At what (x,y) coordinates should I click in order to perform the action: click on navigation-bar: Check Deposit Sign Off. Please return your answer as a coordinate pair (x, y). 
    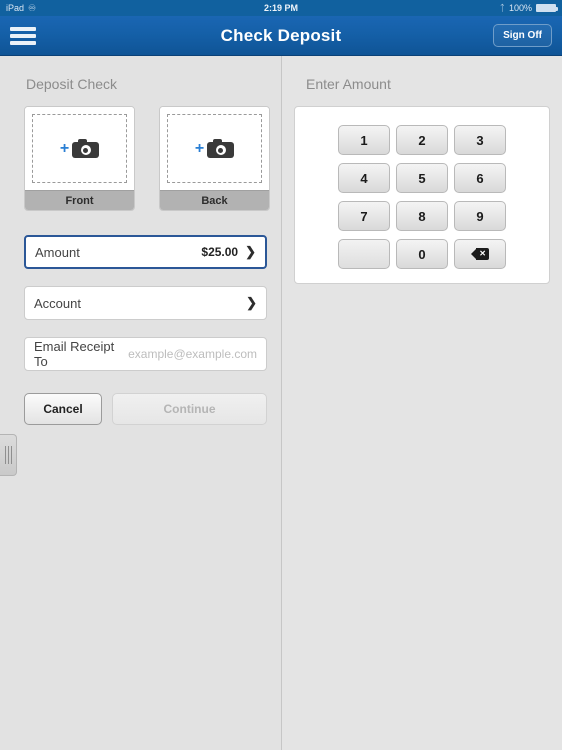
    Looking at the image, I should click on (281, 36).